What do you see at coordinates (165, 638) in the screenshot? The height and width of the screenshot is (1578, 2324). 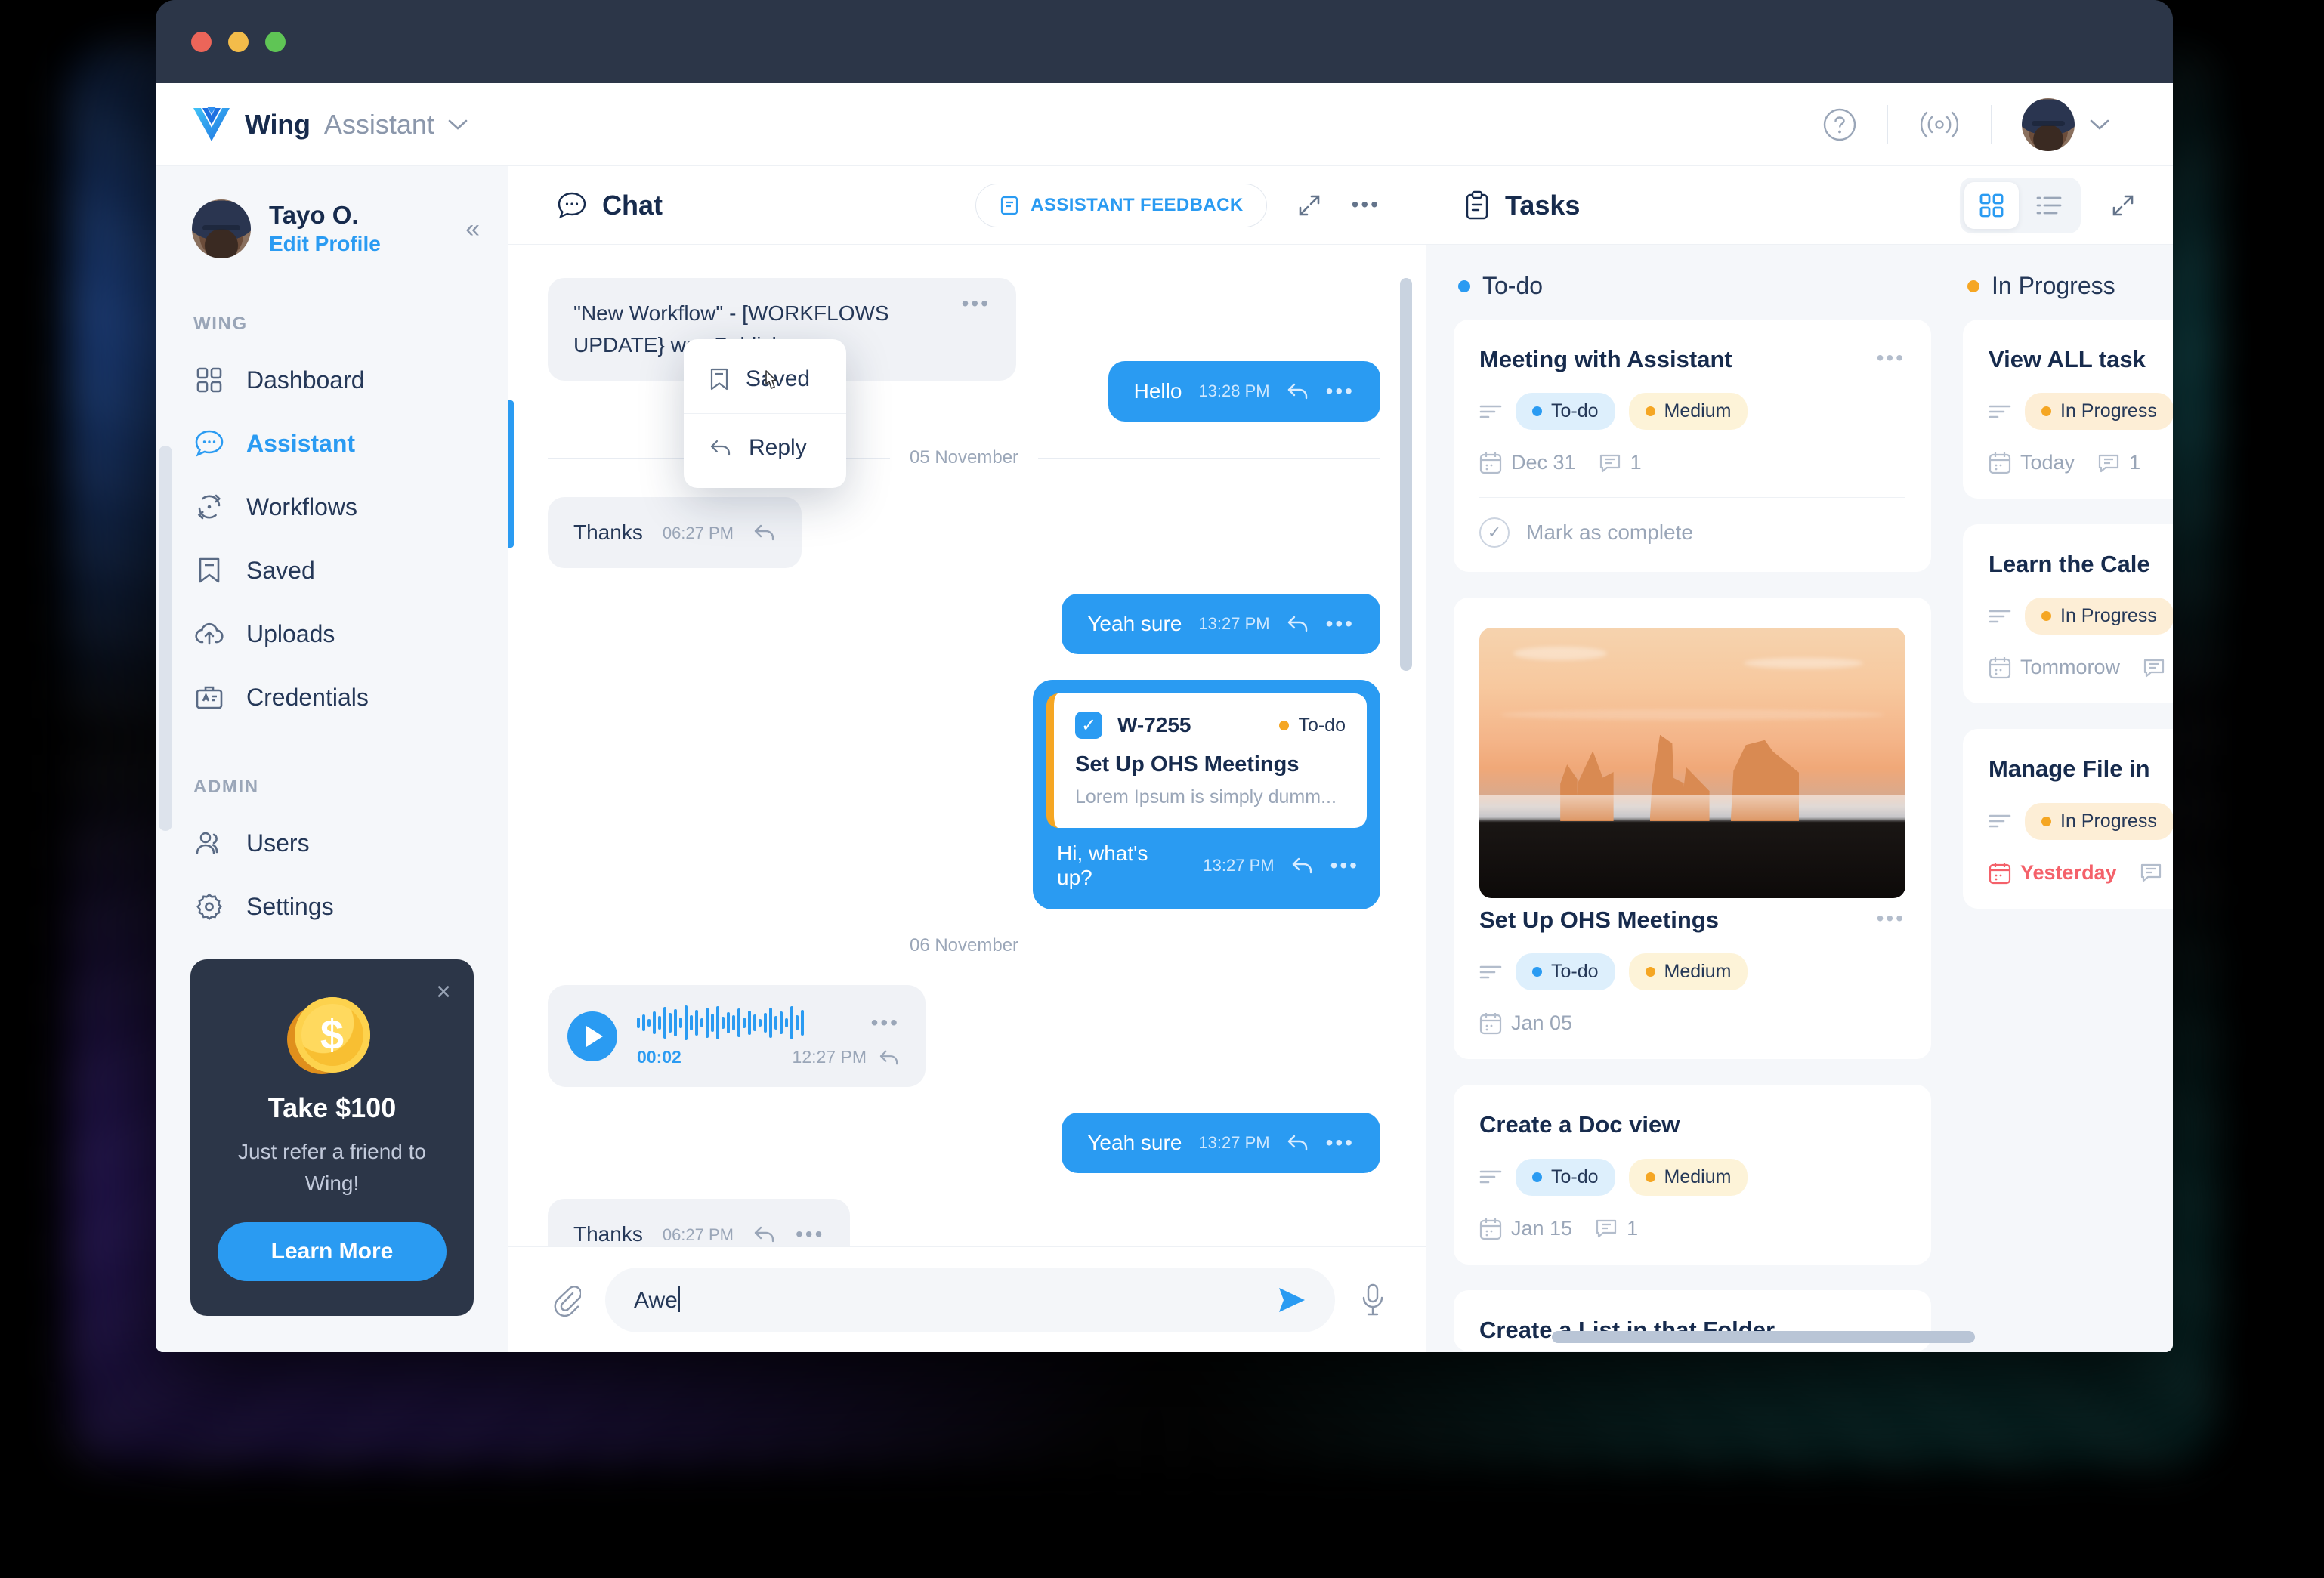 I see `sidebar-scrollbar` at bounding box center [165, 638].